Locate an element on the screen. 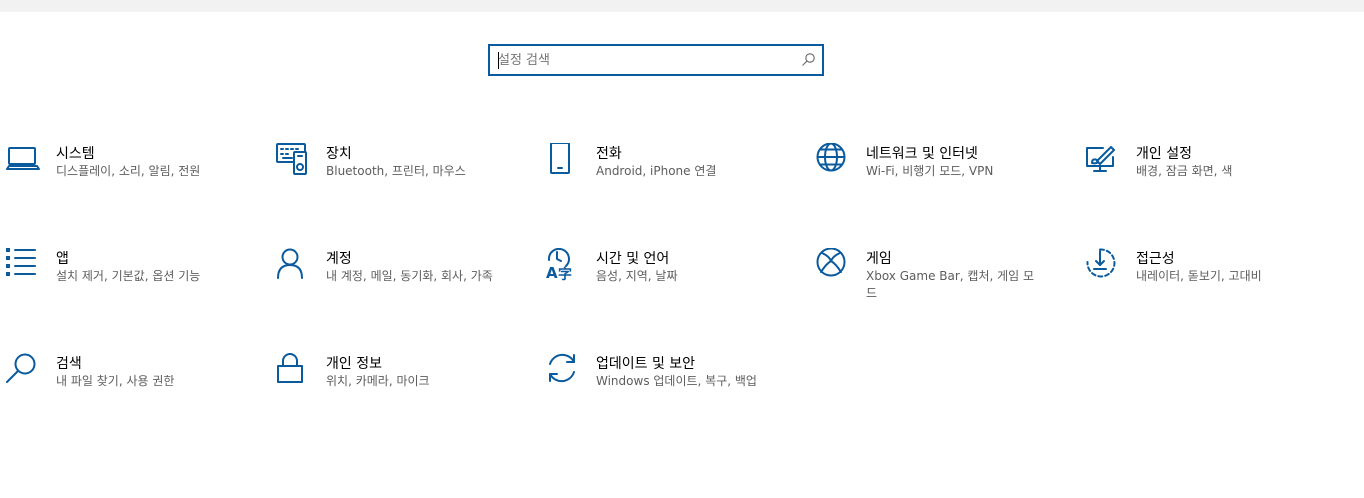 The height and width of the screenshot is (498, 1364). tile-title: 게임 is located at coordinates (879, 259).